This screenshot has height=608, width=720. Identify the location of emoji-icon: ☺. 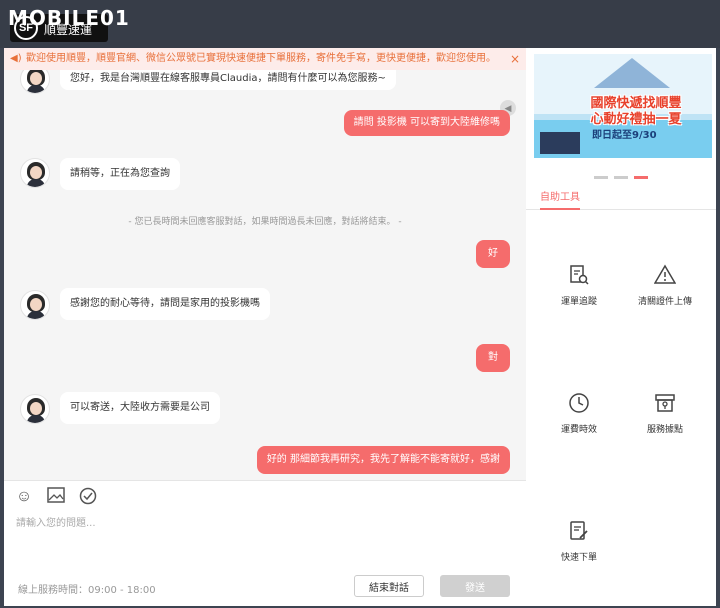
(24, 497).